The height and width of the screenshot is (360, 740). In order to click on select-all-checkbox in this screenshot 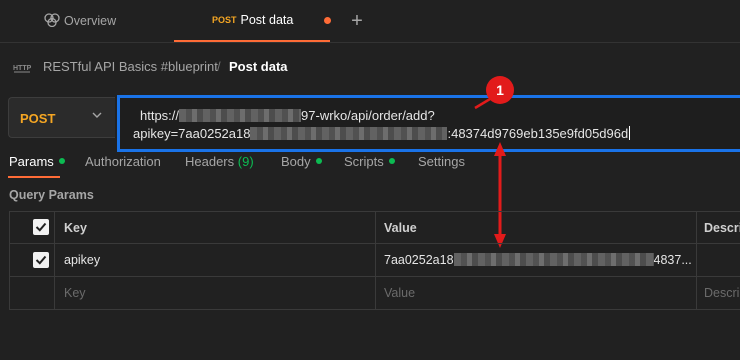, I will do `click(41, 227)`.